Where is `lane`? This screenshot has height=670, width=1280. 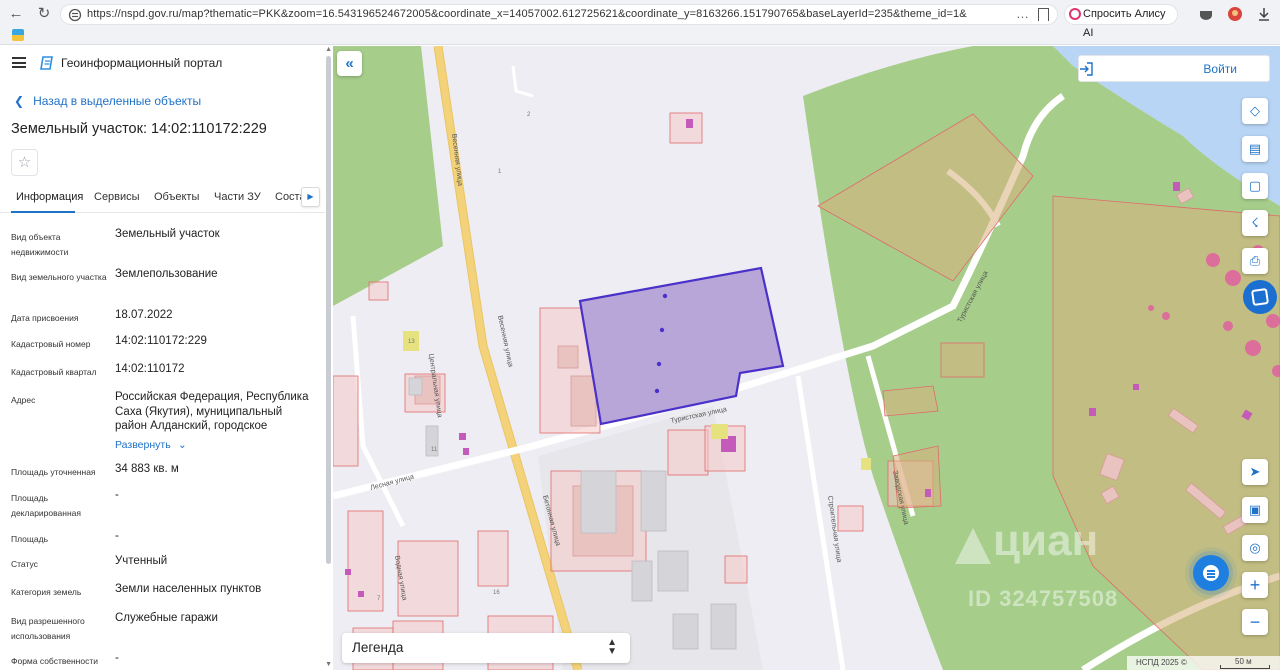
lane is located at coordinates (522, 81).